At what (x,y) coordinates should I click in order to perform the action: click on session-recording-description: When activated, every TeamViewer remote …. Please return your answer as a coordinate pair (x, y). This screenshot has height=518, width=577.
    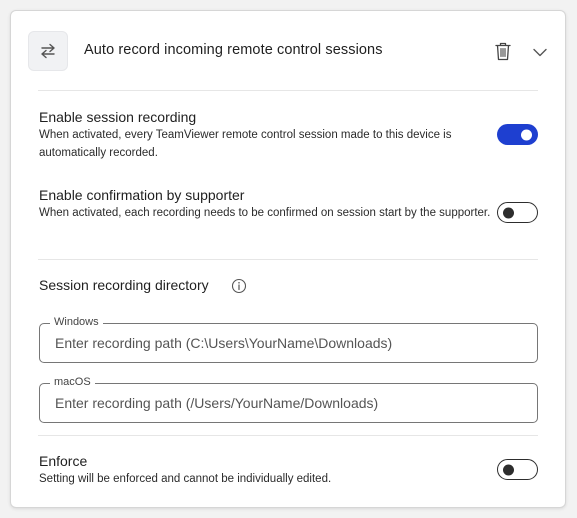
    Looking at the image, I should click on (245, 144).